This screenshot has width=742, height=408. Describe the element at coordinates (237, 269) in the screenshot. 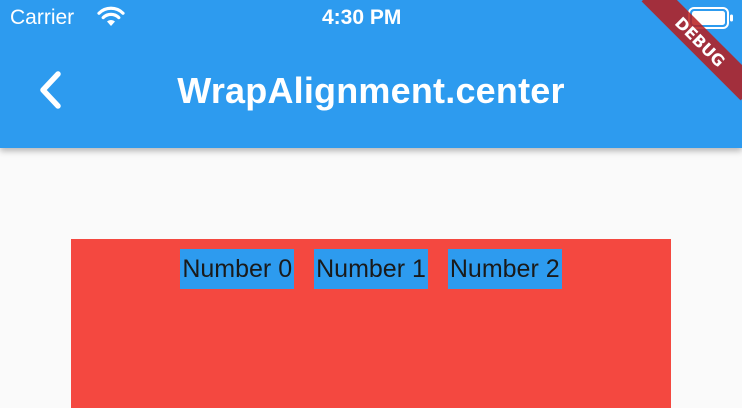

I see `wrap-item: Number 0` at that location.